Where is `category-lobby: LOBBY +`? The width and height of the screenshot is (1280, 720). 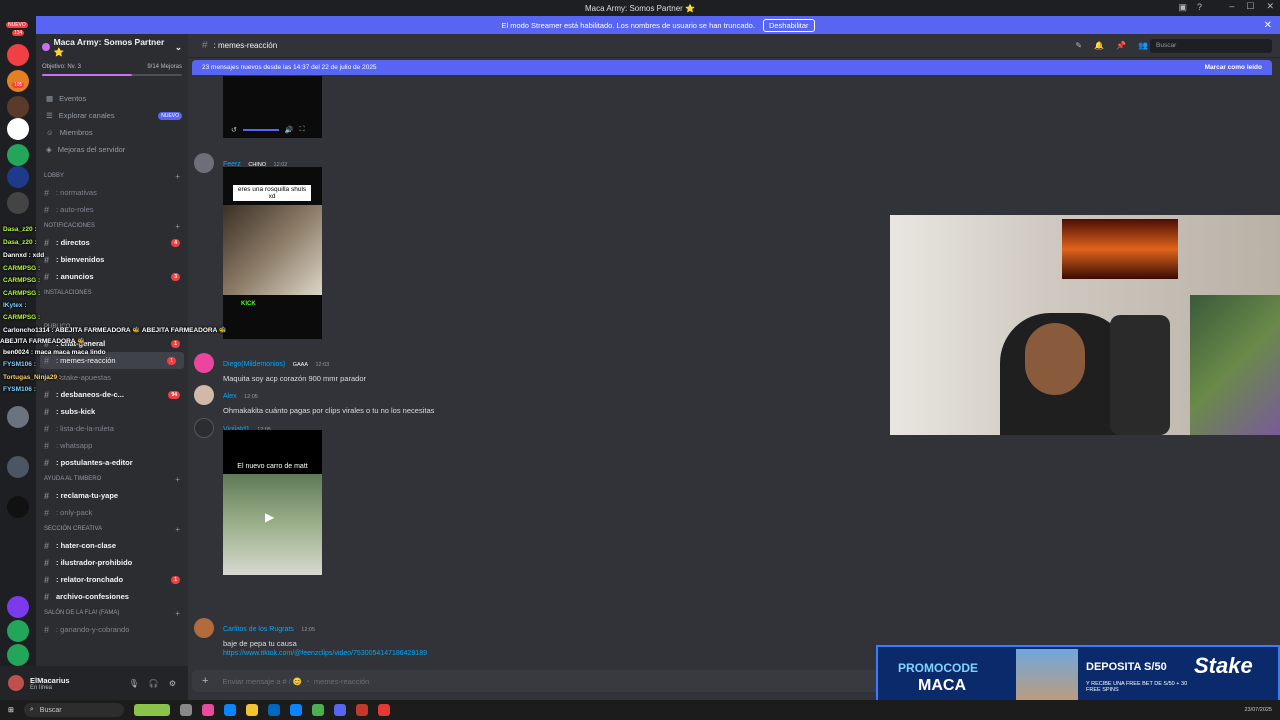 category-lobby: LOBBY + is located at coordinates (112, 176).